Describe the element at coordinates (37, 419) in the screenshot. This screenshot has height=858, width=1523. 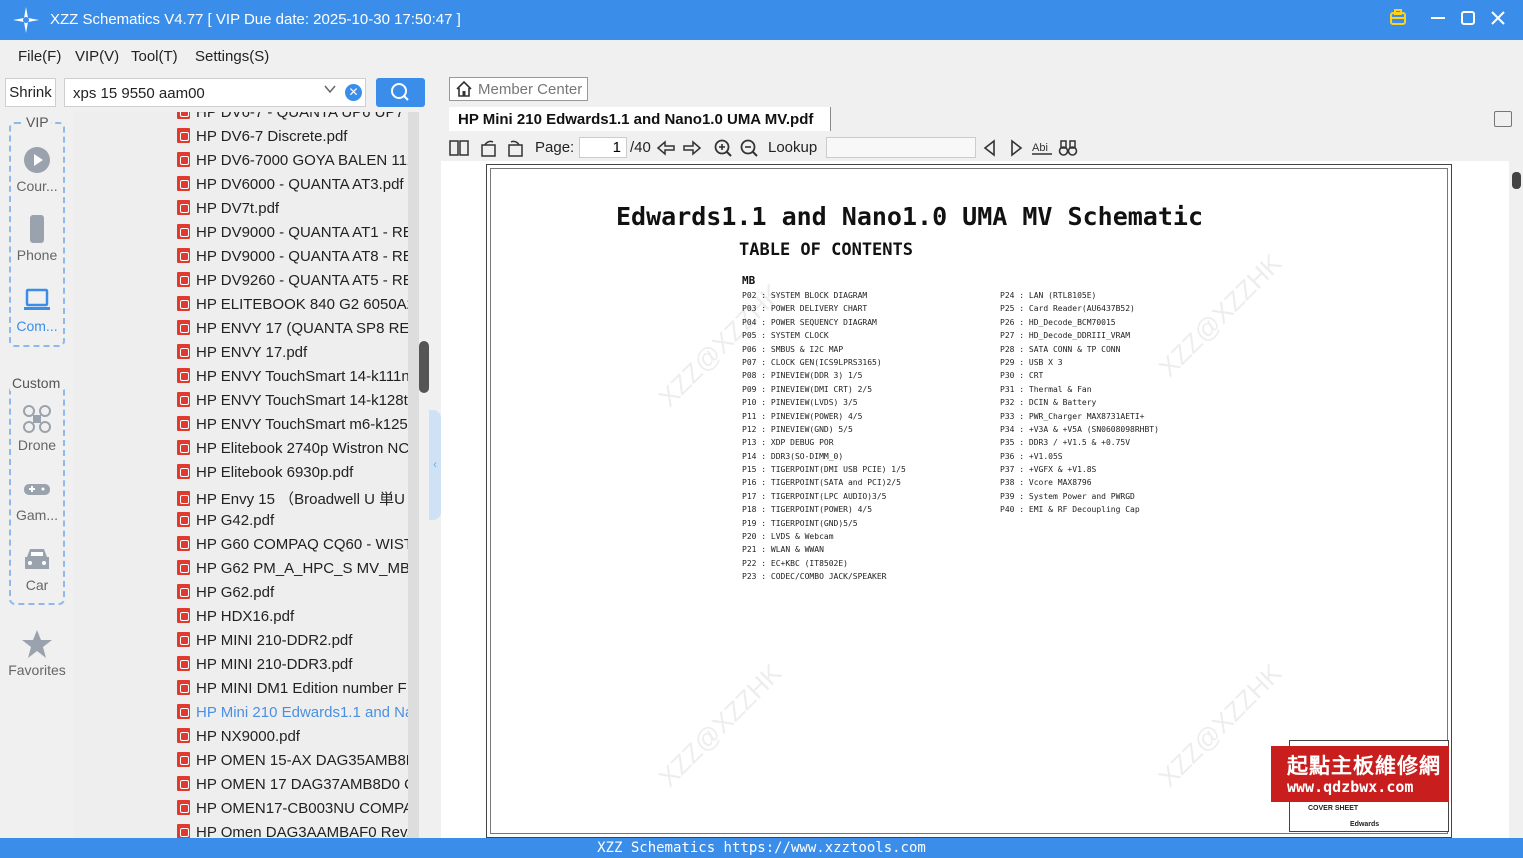
I see `drone-icon` at that location.